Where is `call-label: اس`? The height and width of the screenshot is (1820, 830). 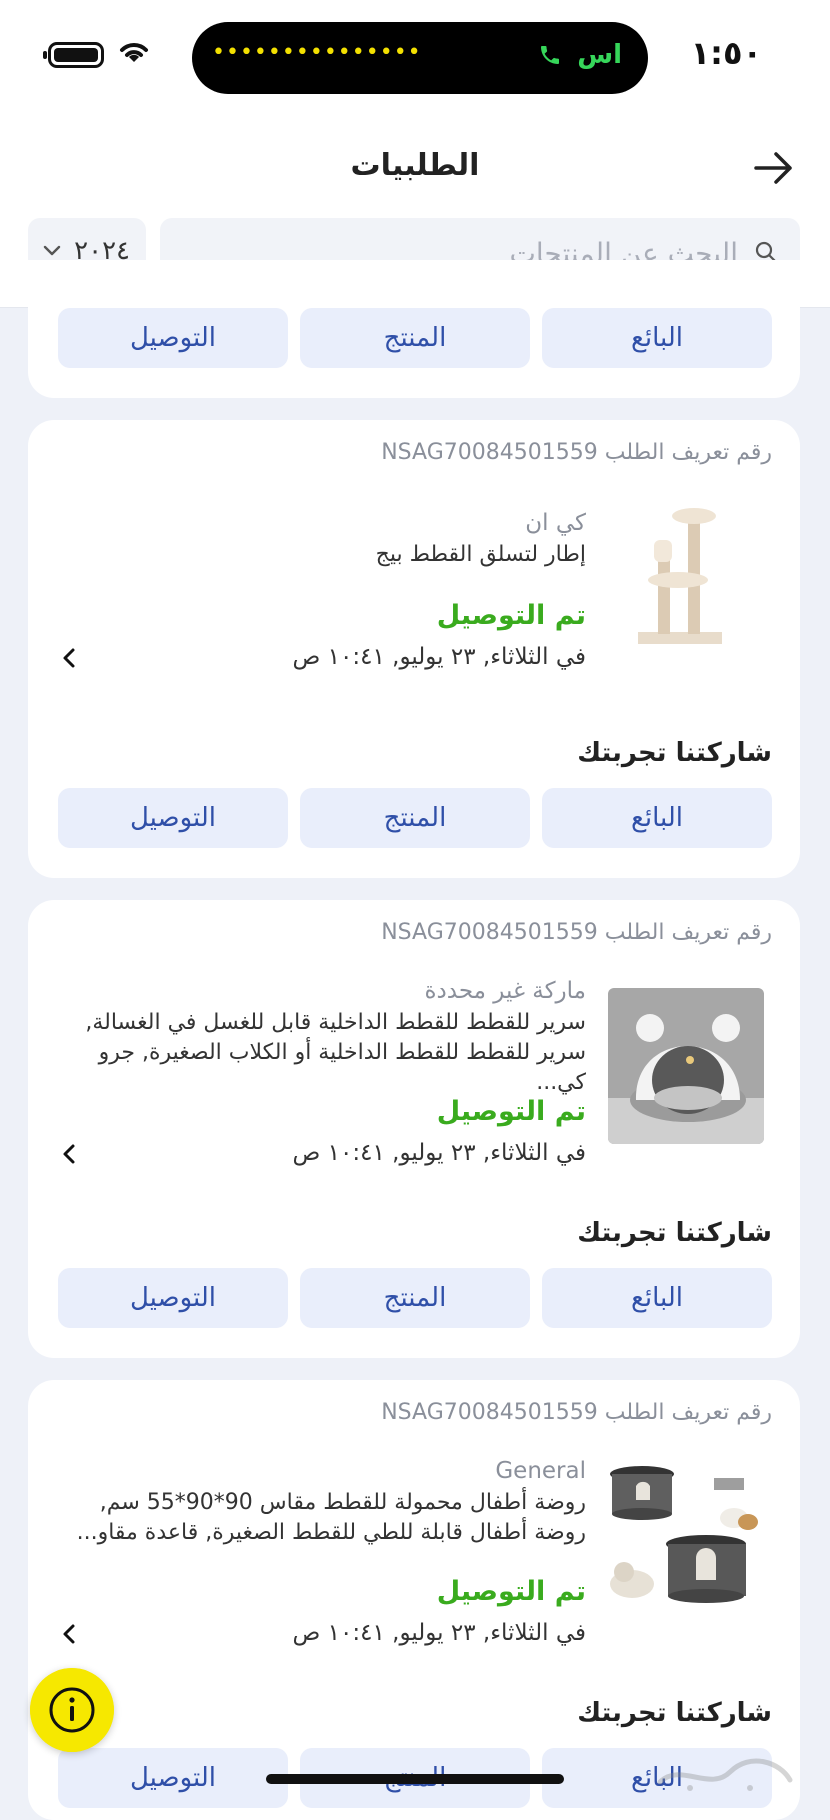
call-label: اس is located at coordinates (599, 55).